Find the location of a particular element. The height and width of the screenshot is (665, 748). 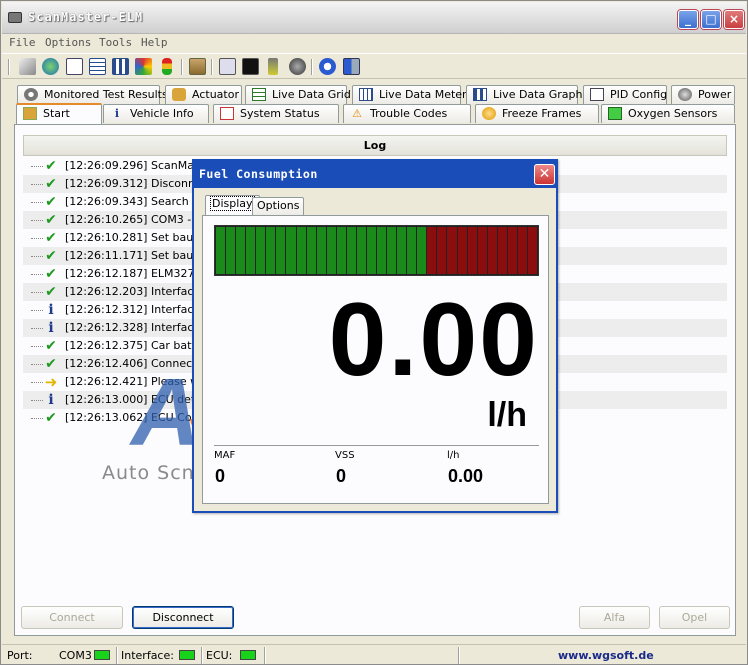

maf-label: MAF is located at coordinates (225, 455).